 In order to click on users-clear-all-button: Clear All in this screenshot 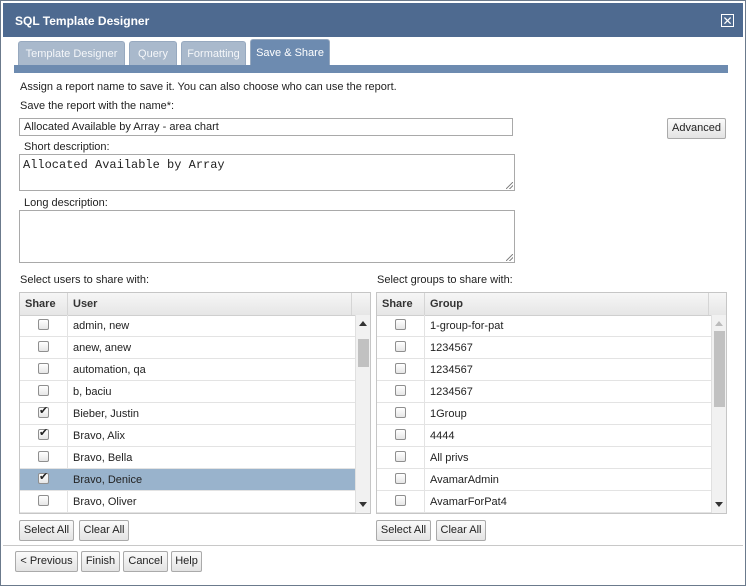, I will do `click(104, 530)`.